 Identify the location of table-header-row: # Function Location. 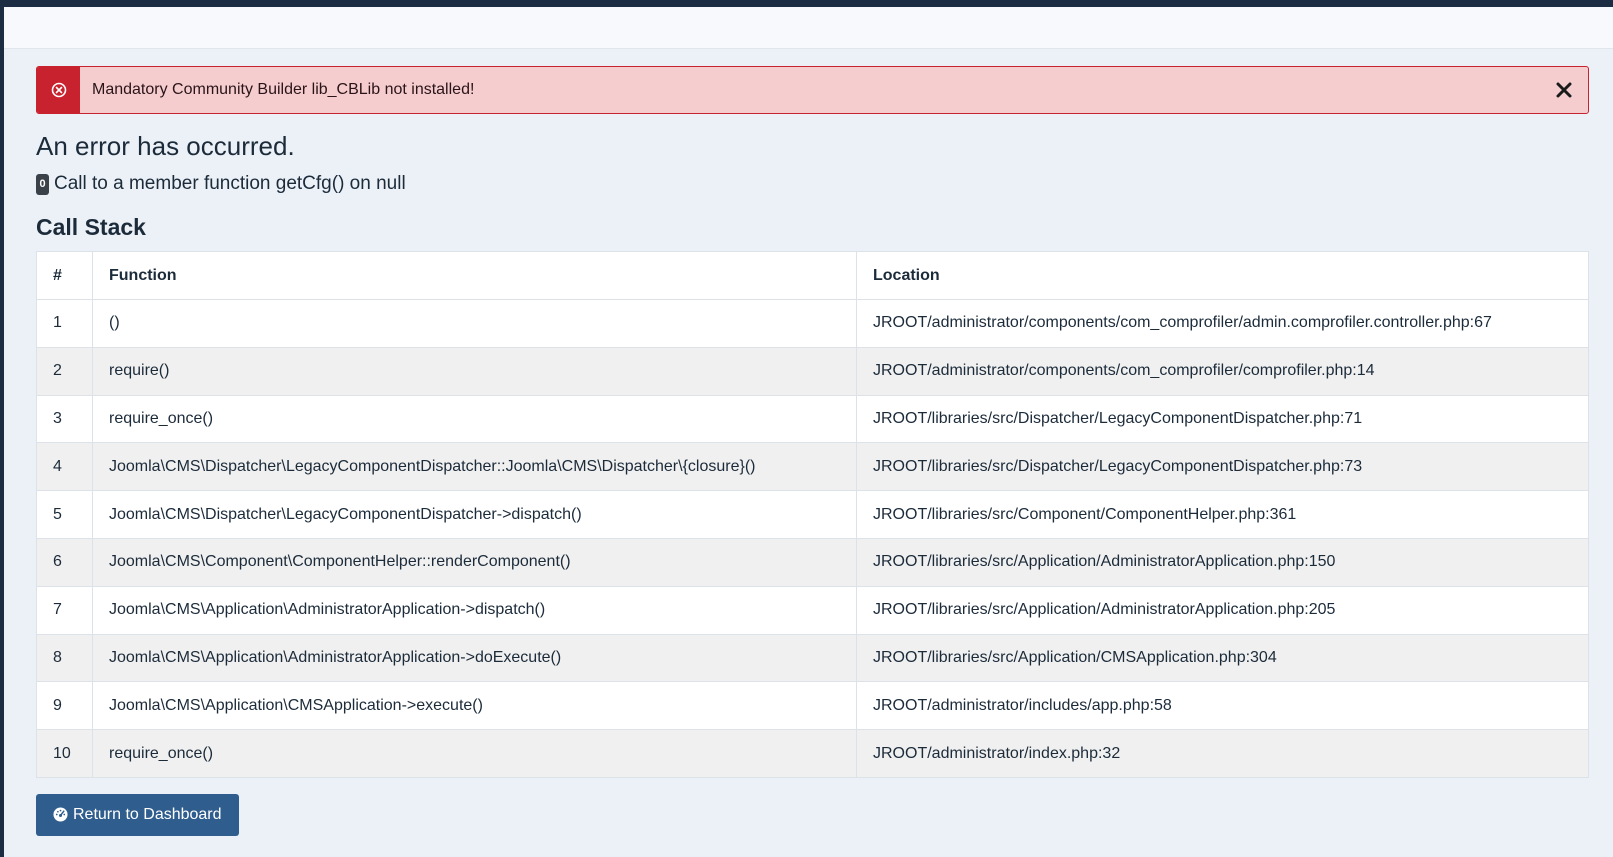
(812, 275).